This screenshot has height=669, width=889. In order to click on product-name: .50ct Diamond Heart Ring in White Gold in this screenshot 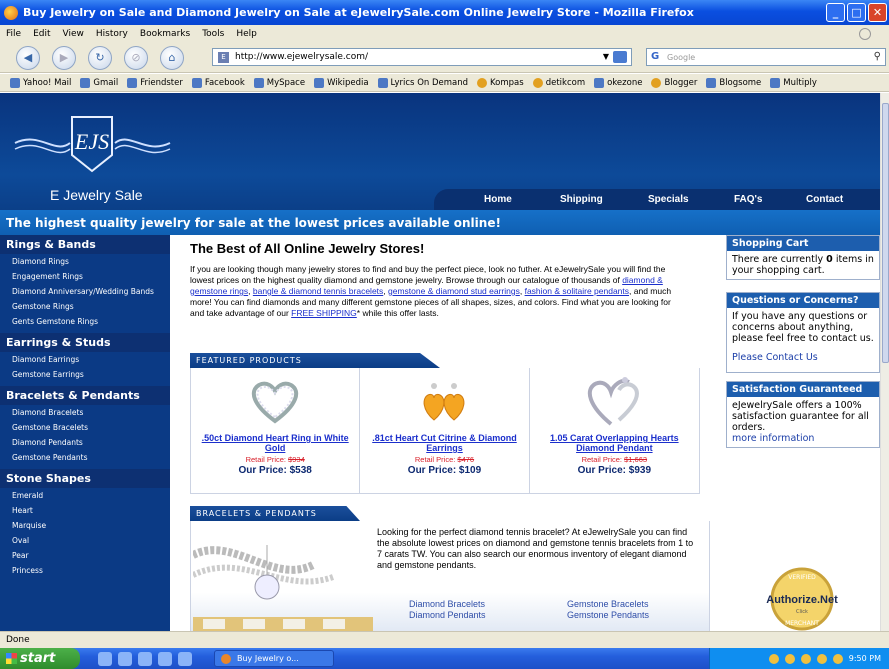, I will do `click(275, 443)`.